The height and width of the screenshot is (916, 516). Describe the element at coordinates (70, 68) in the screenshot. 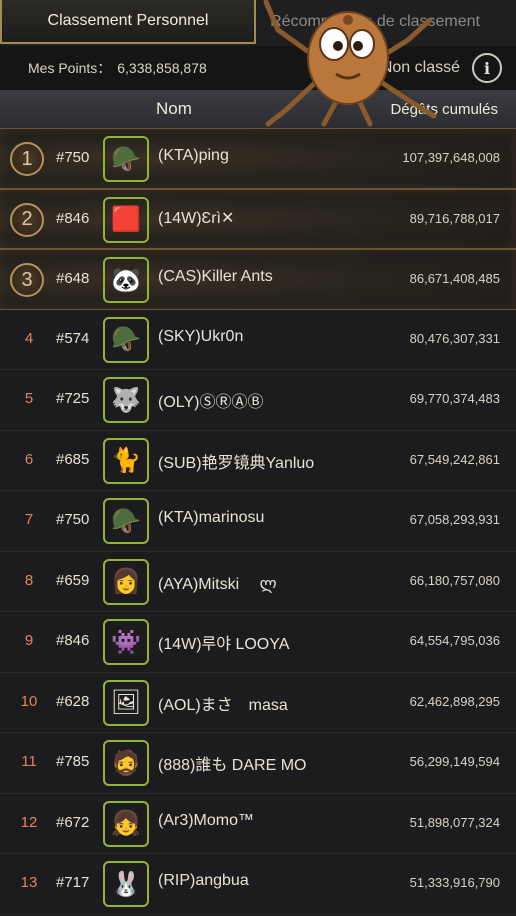

I see `points-label: Mes Points：` at that location.